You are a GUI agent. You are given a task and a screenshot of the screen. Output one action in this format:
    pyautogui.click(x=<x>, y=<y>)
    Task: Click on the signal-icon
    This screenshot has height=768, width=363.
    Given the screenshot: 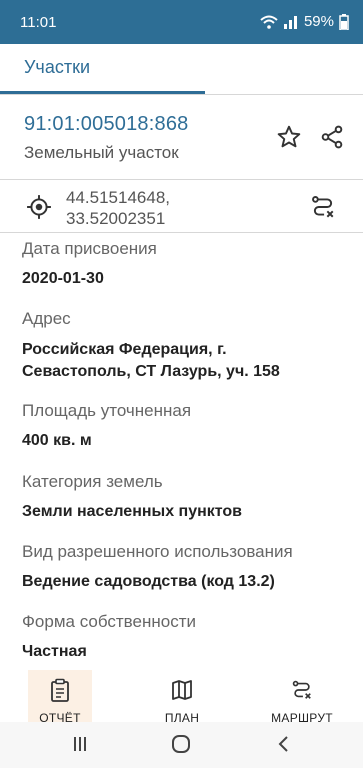 What is the action you would take?
    pyautogui.click(x=291, y=22)
    